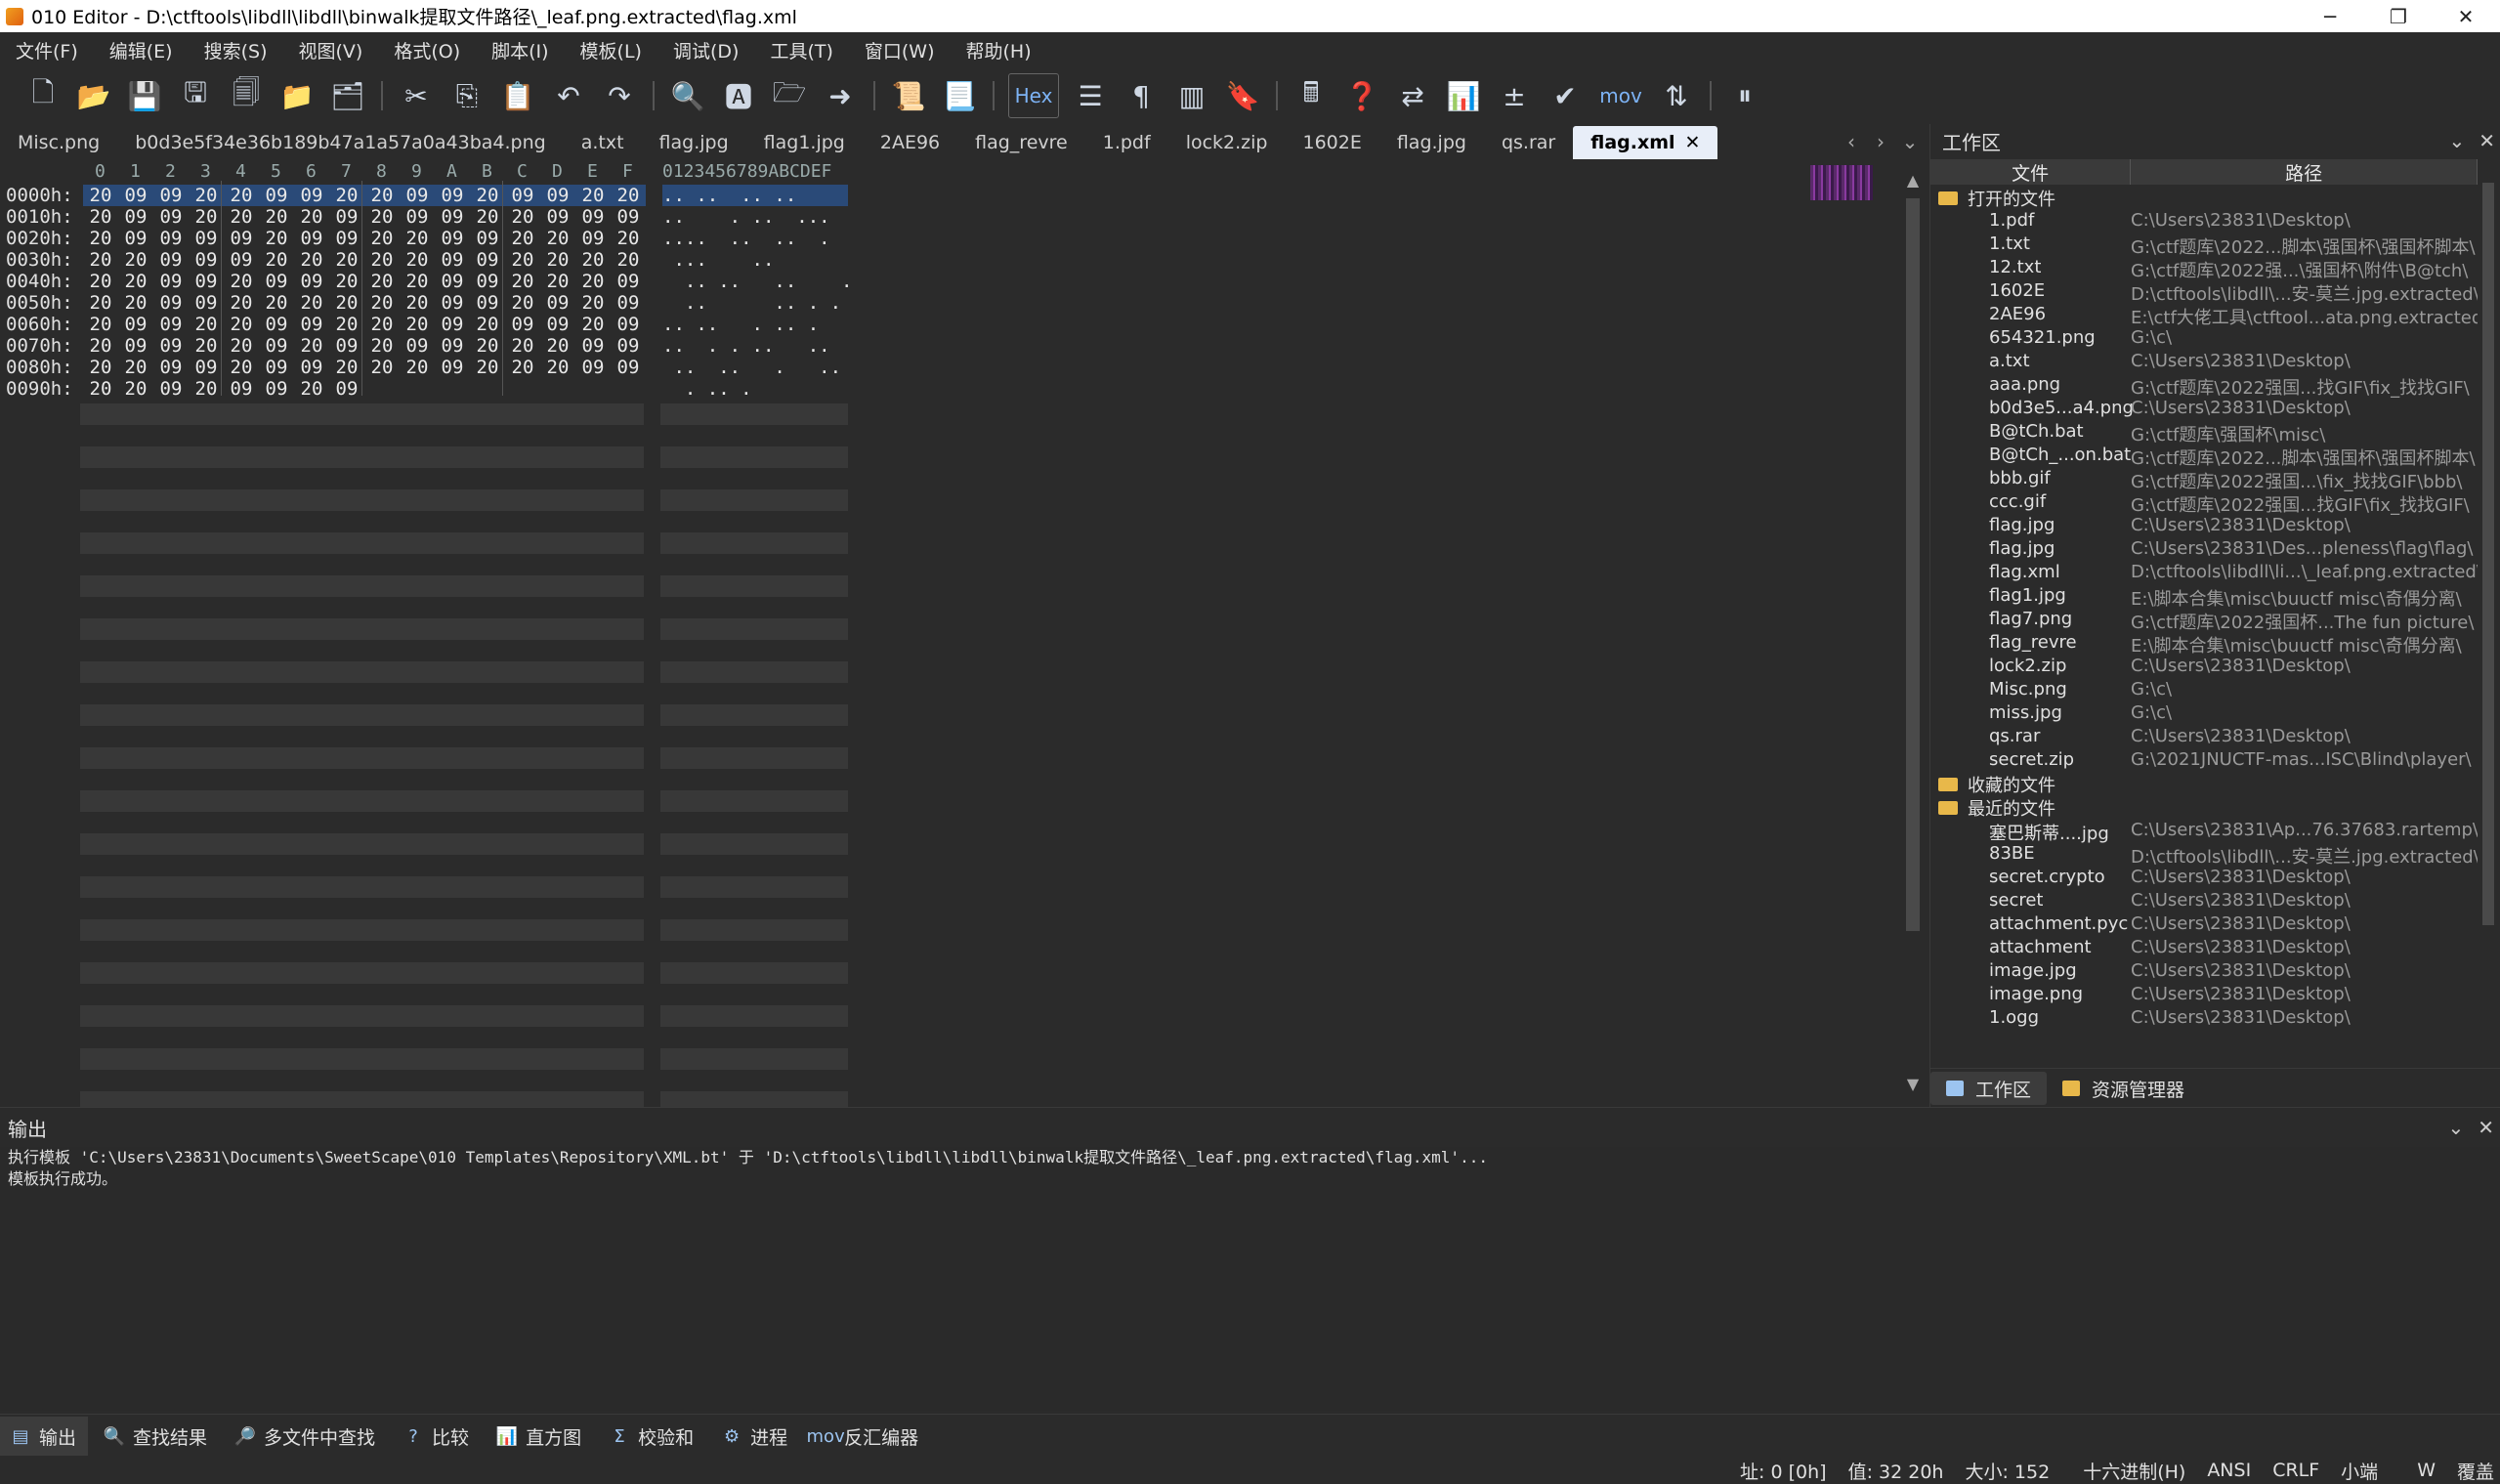 This screenshot has height=1484, width=2500. What do you see at coordinates (2204, 902) in the screenshot?
I see `workspace-file-row: secret C:\Users\23831\Desktop\` at bounding box center [2204, 902].